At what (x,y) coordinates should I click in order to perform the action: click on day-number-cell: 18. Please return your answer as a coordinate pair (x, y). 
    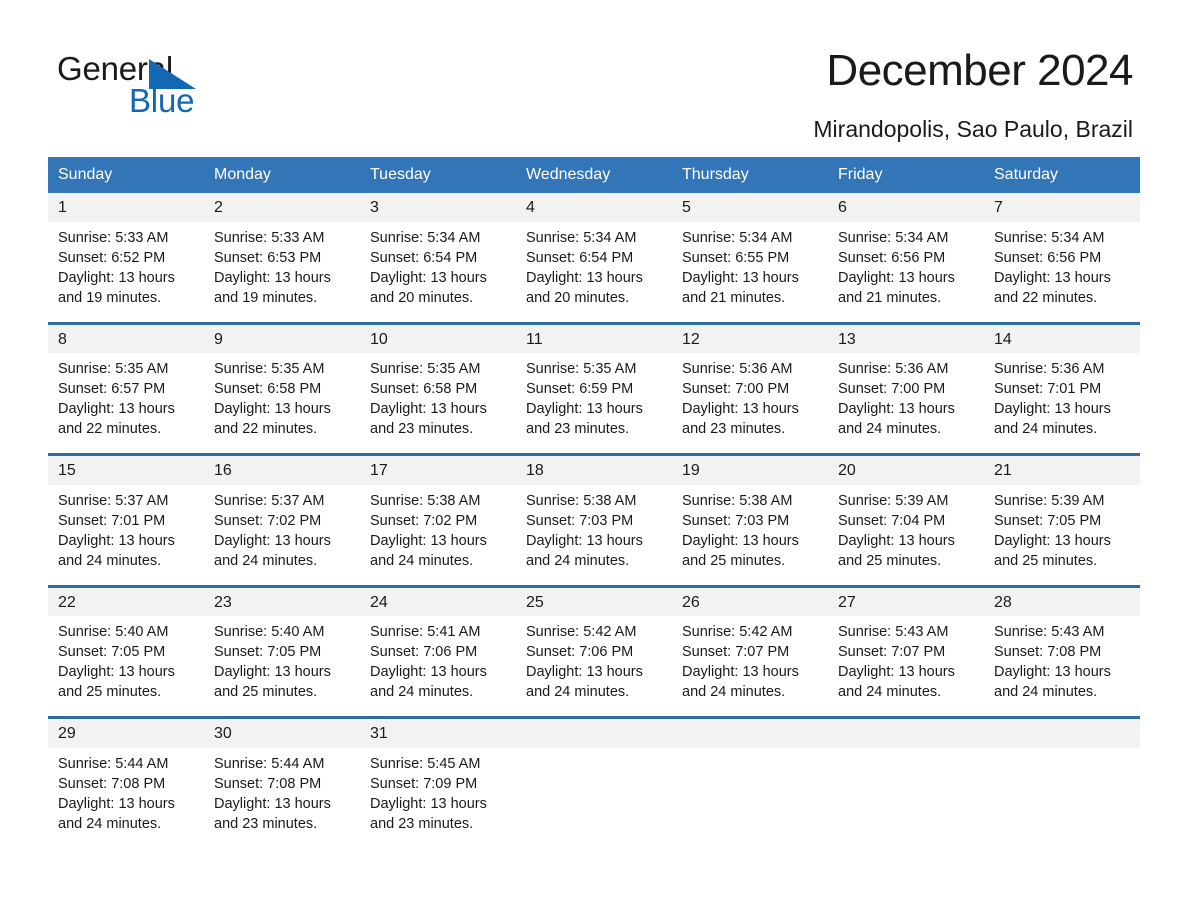
    Looking at the image, I should click on (594, 469).